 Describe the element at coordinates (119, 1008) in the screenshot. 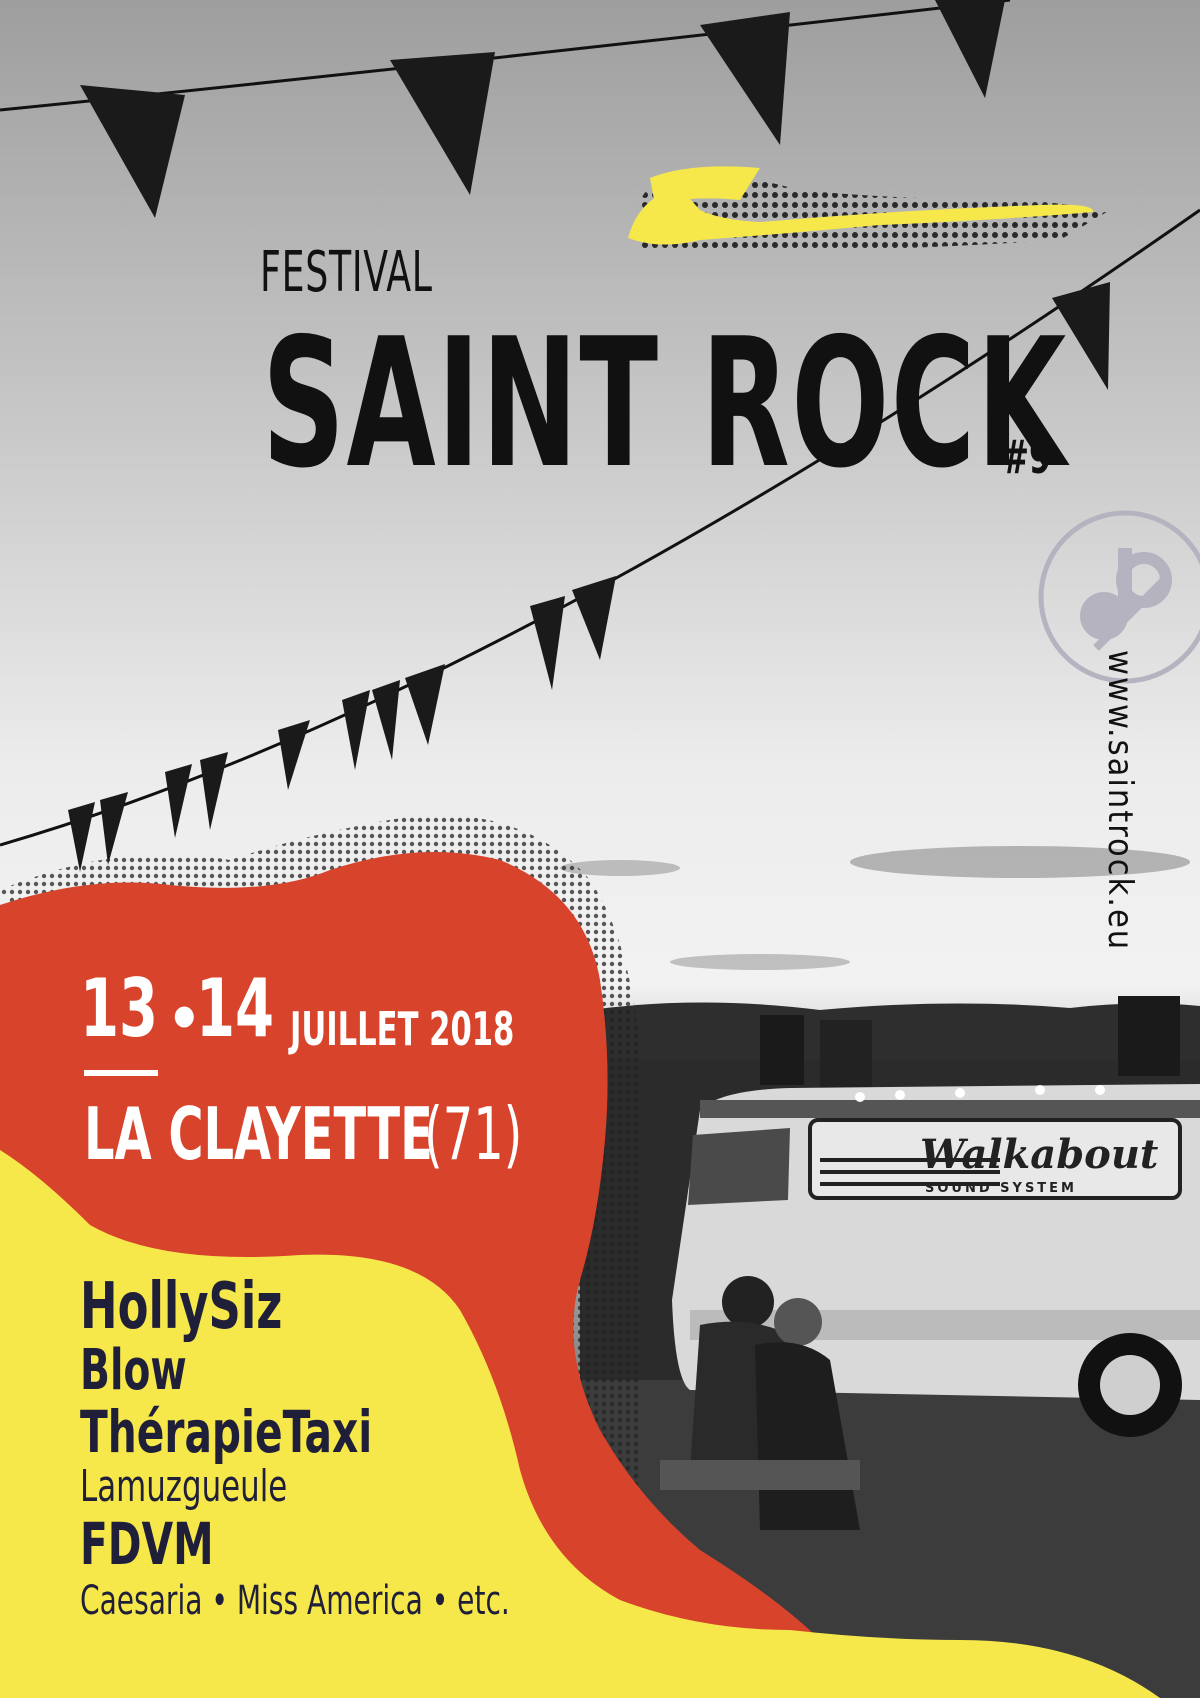

I see `date-day-start: 13` at that location.